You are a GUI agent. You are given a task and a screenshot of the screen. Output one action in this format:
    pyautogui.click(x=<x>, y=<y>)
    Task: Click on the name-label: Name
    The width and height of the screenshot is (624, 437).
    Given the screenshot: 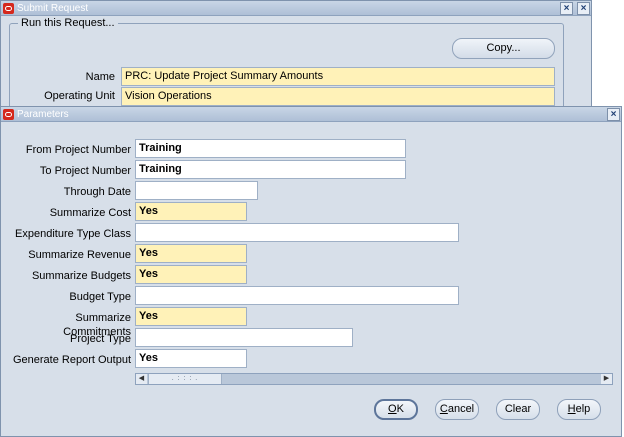 What is the action you would take?
    pyautogui.click(x=100, y=77)
    